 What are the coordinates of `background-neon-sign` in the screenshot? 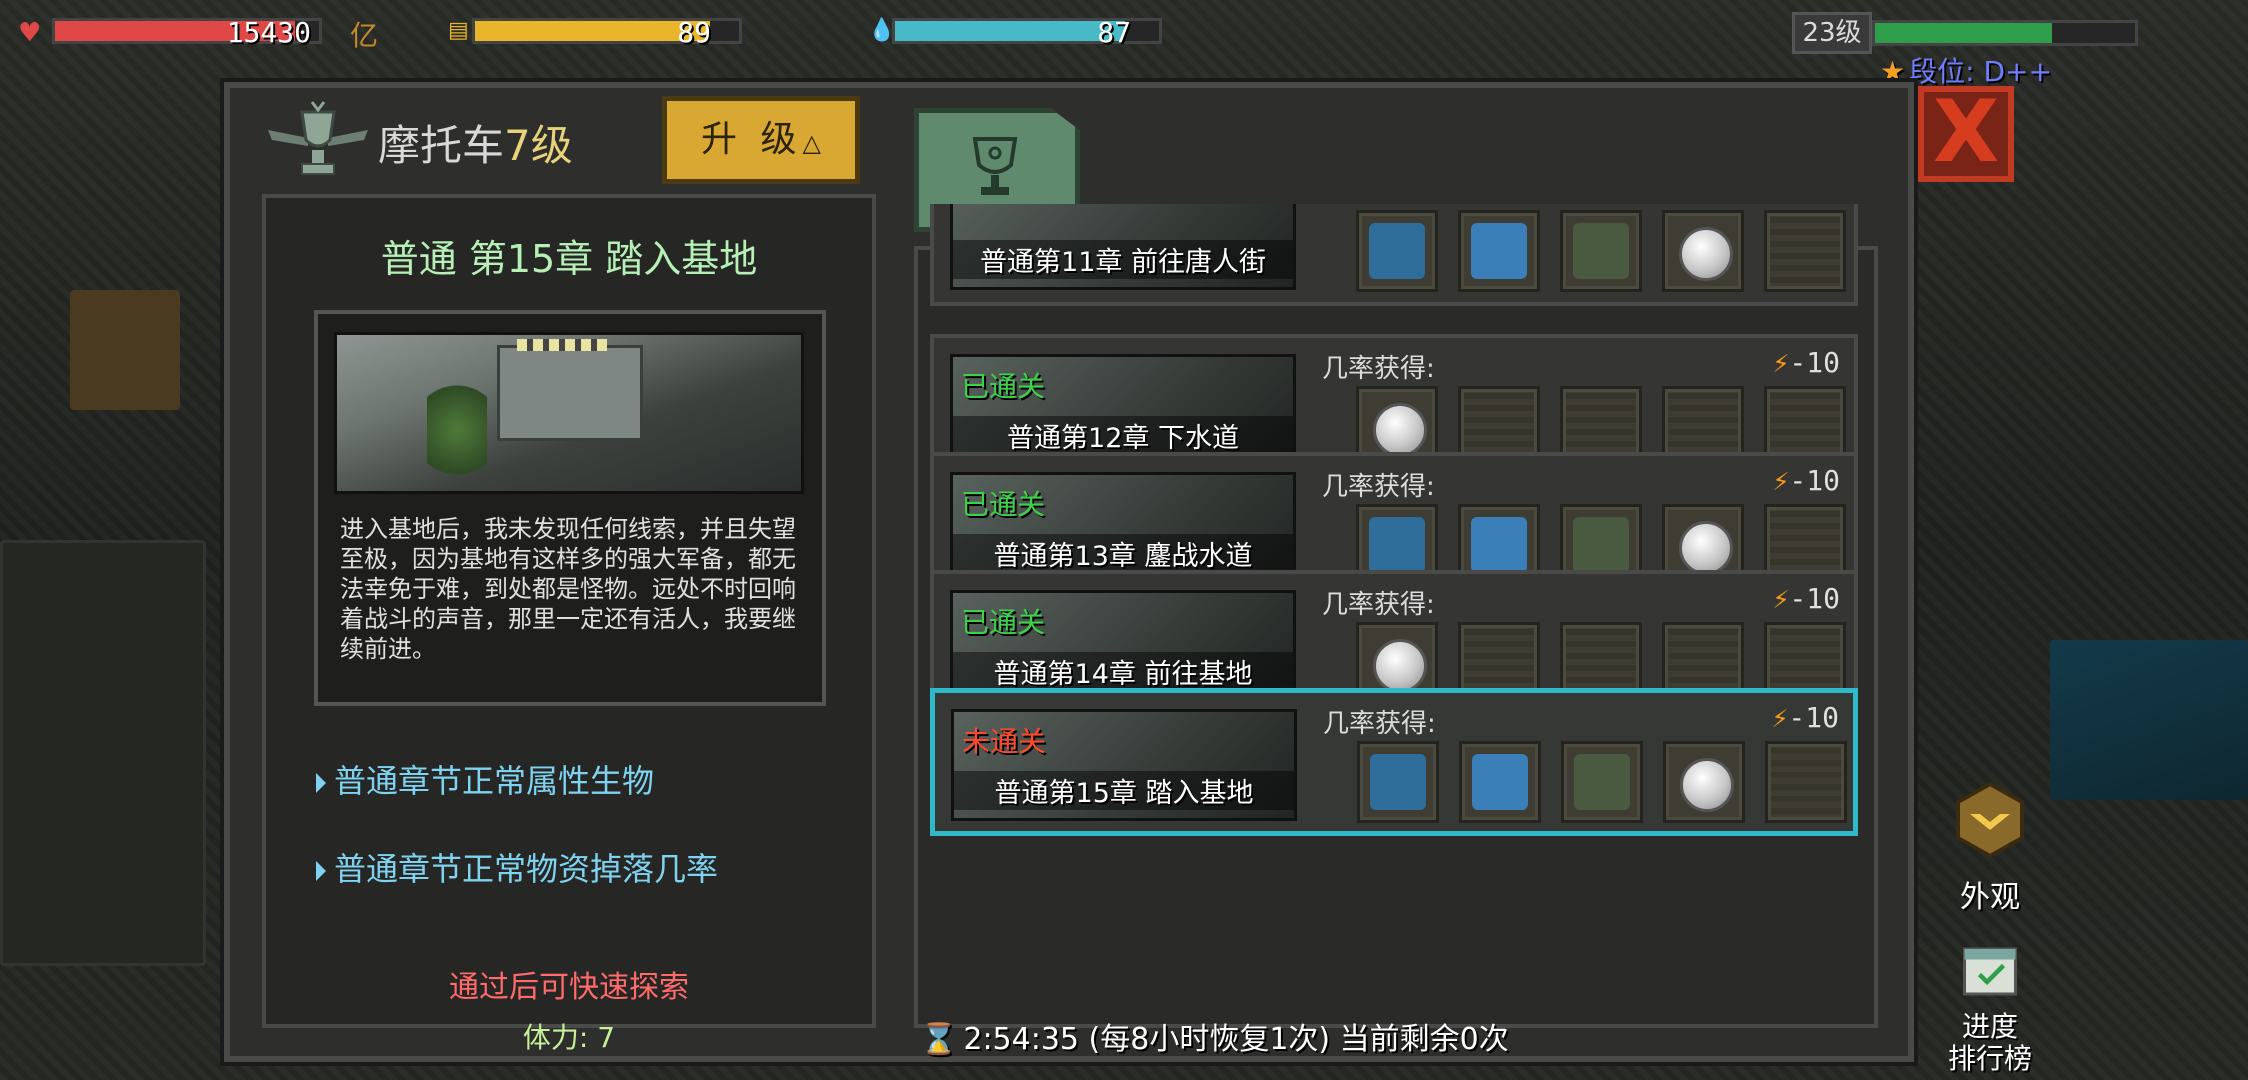 It's located at (2149, 720).